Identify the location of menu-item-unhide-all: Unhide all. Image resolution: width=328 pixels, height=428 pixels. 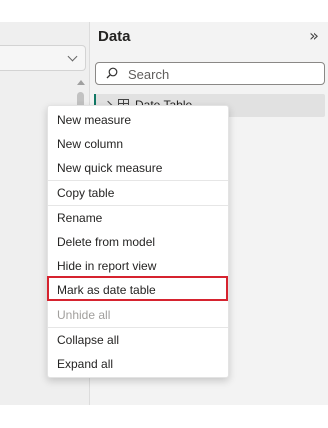
(84, 315).